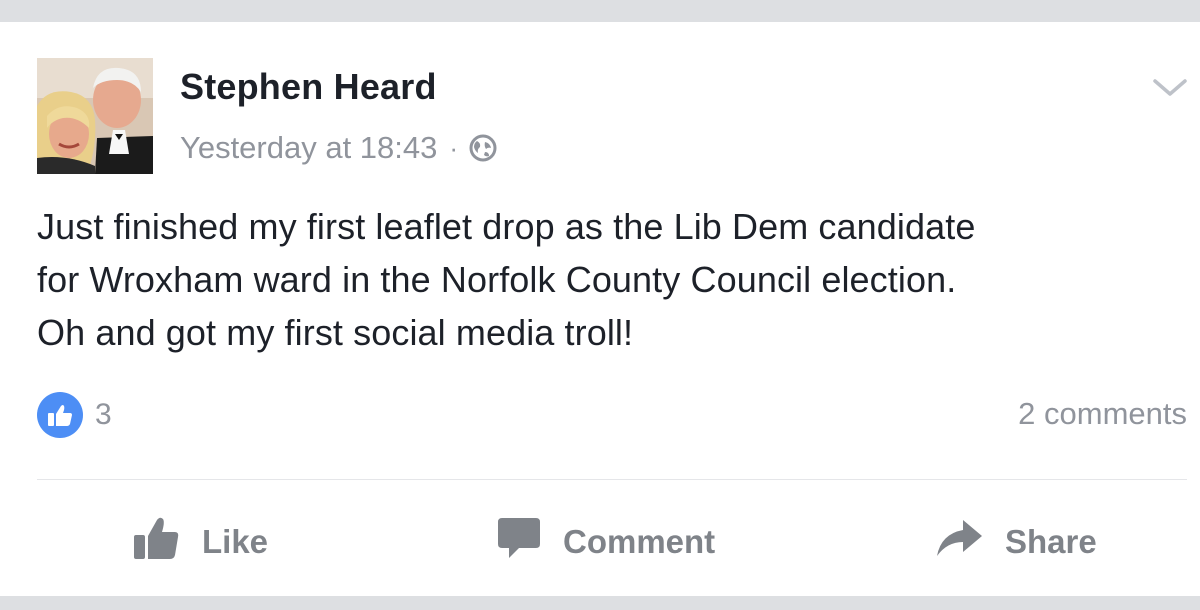 The image size is (1200, 610). Describe the element at coordinates (1170, 88) in the screenshot. I see `chevron-down-icon` at that location.